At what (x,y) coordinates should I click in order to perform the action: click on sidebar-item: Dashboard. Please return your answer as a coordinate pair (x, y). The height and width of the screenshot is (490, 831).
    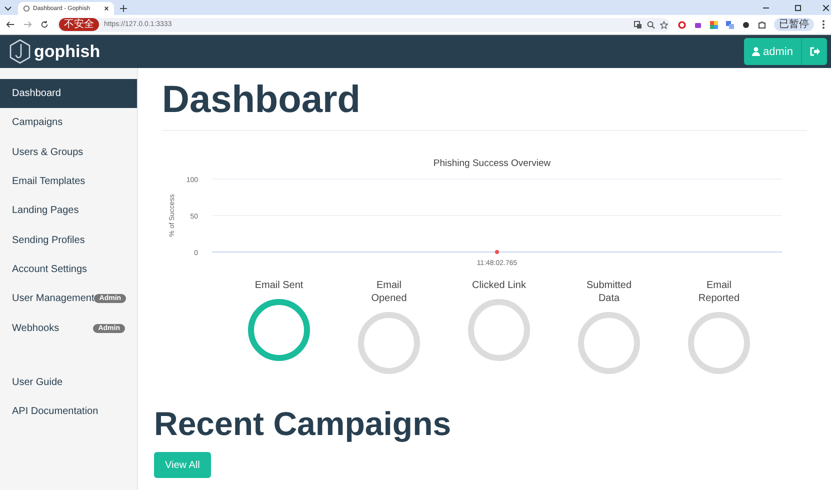
    Looking at the image, I should click on (68, 93).